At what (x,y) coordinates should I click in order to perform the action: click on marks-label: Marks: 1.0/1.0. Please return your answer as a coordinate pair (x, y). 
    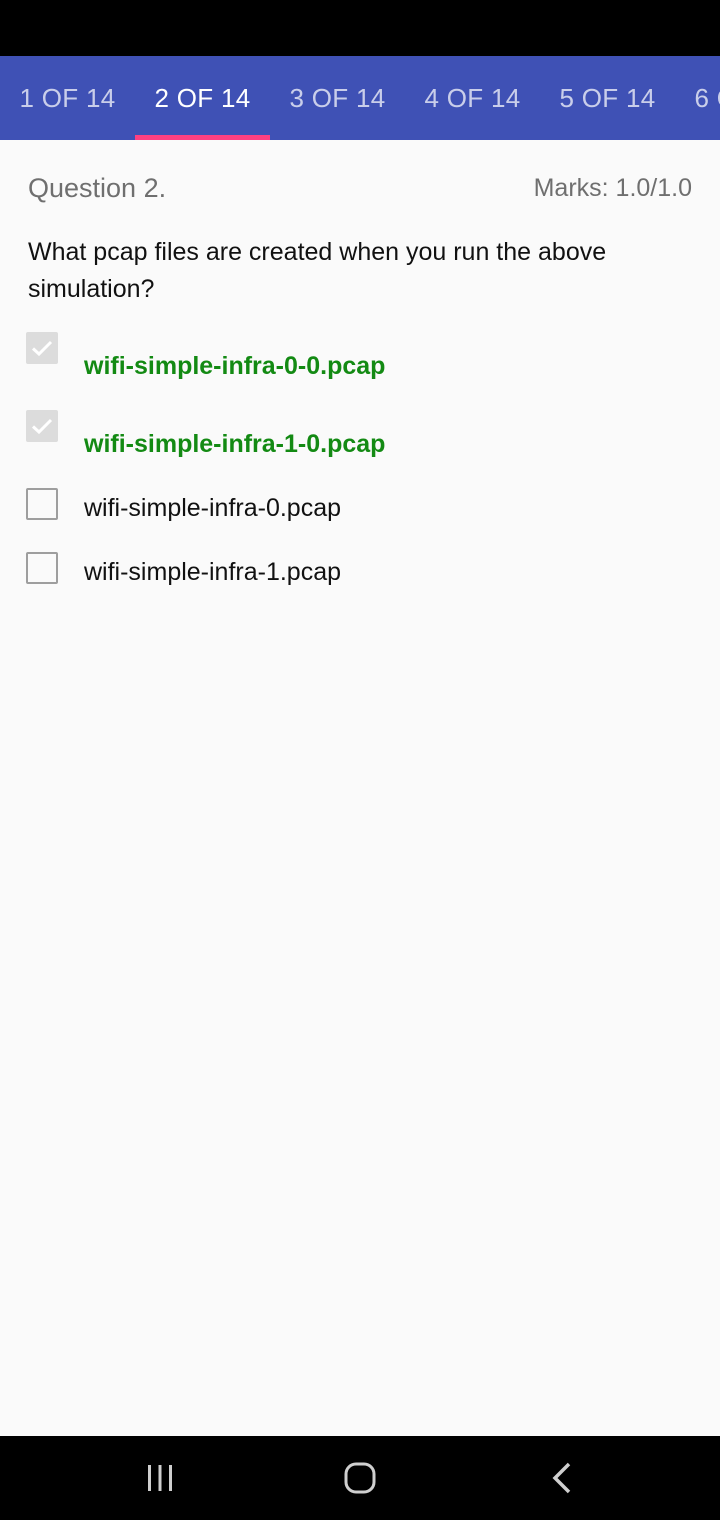
    Looking at the image, I should click on (612, 187).